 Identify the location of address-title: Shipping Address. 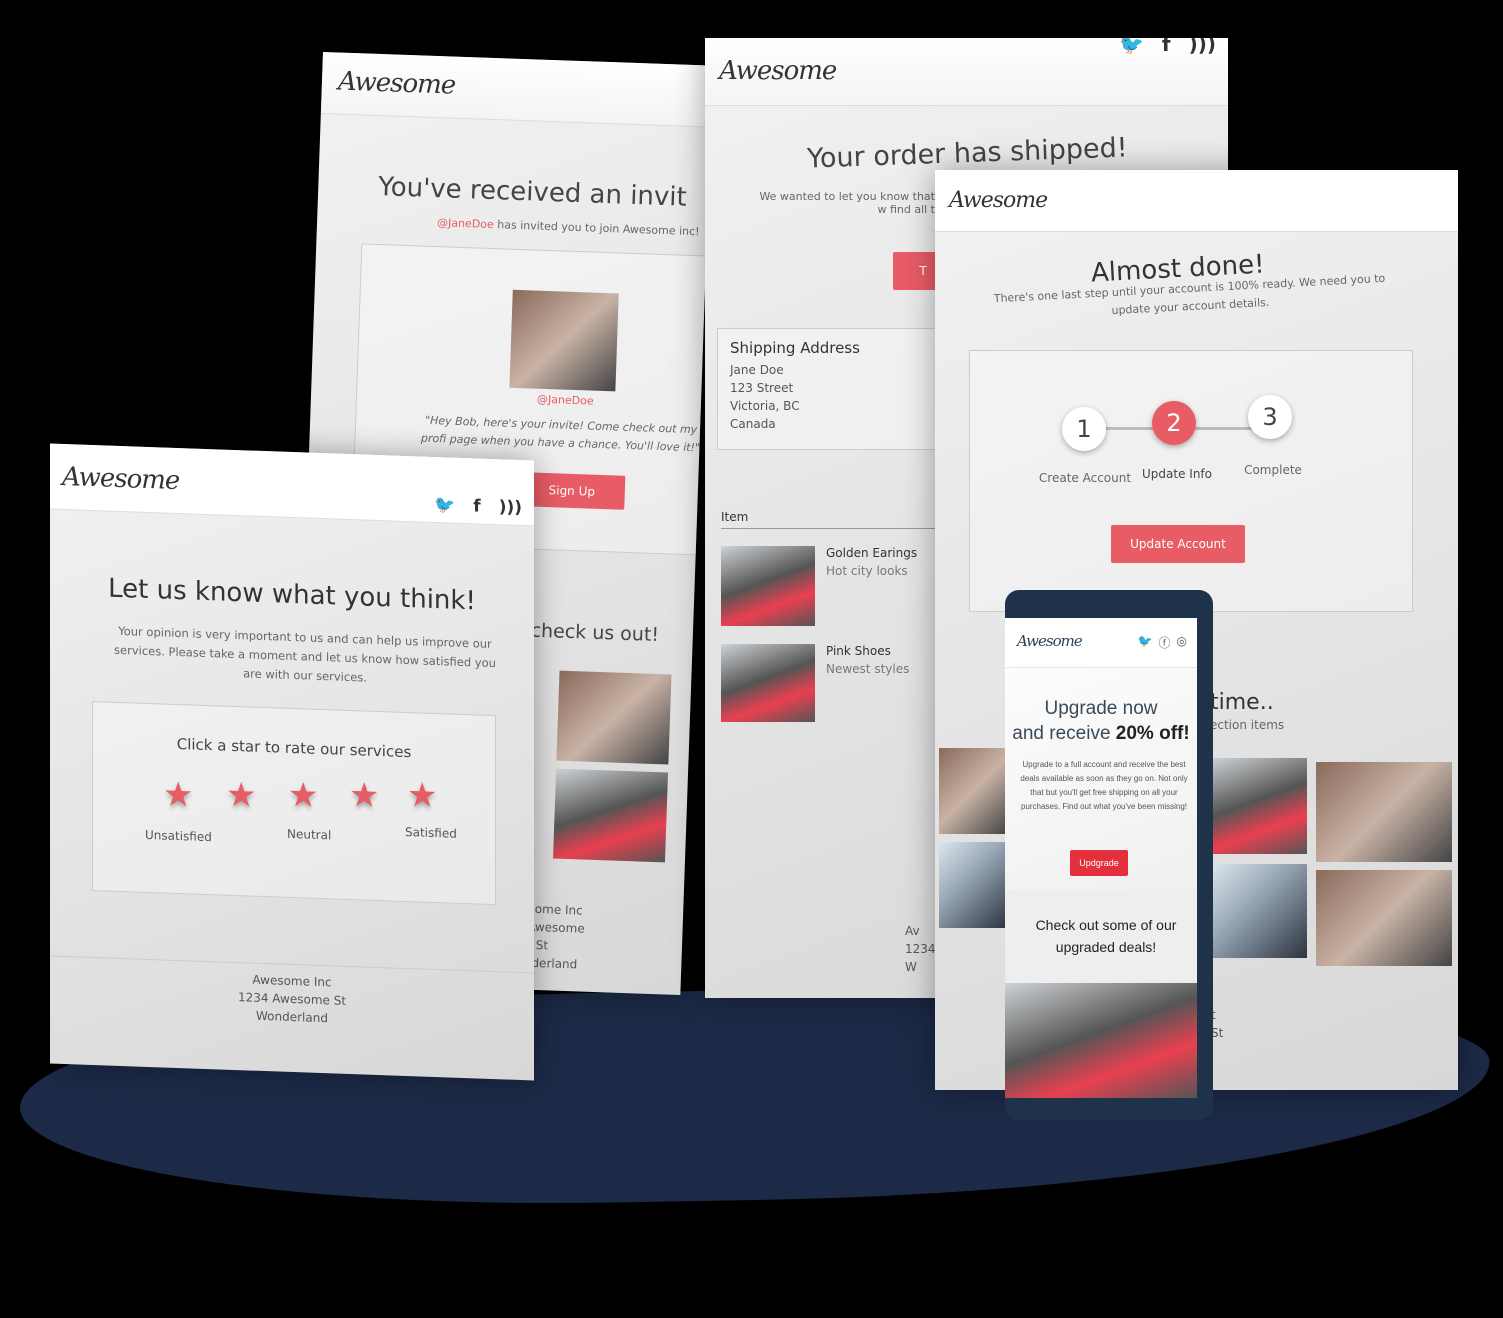
(795, 348).